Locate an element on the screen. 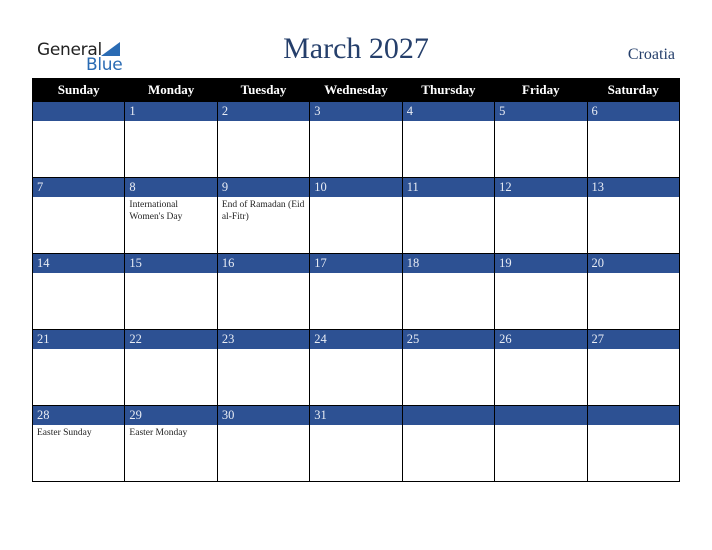  day-number: 26 is located at coordinates (541, 339).